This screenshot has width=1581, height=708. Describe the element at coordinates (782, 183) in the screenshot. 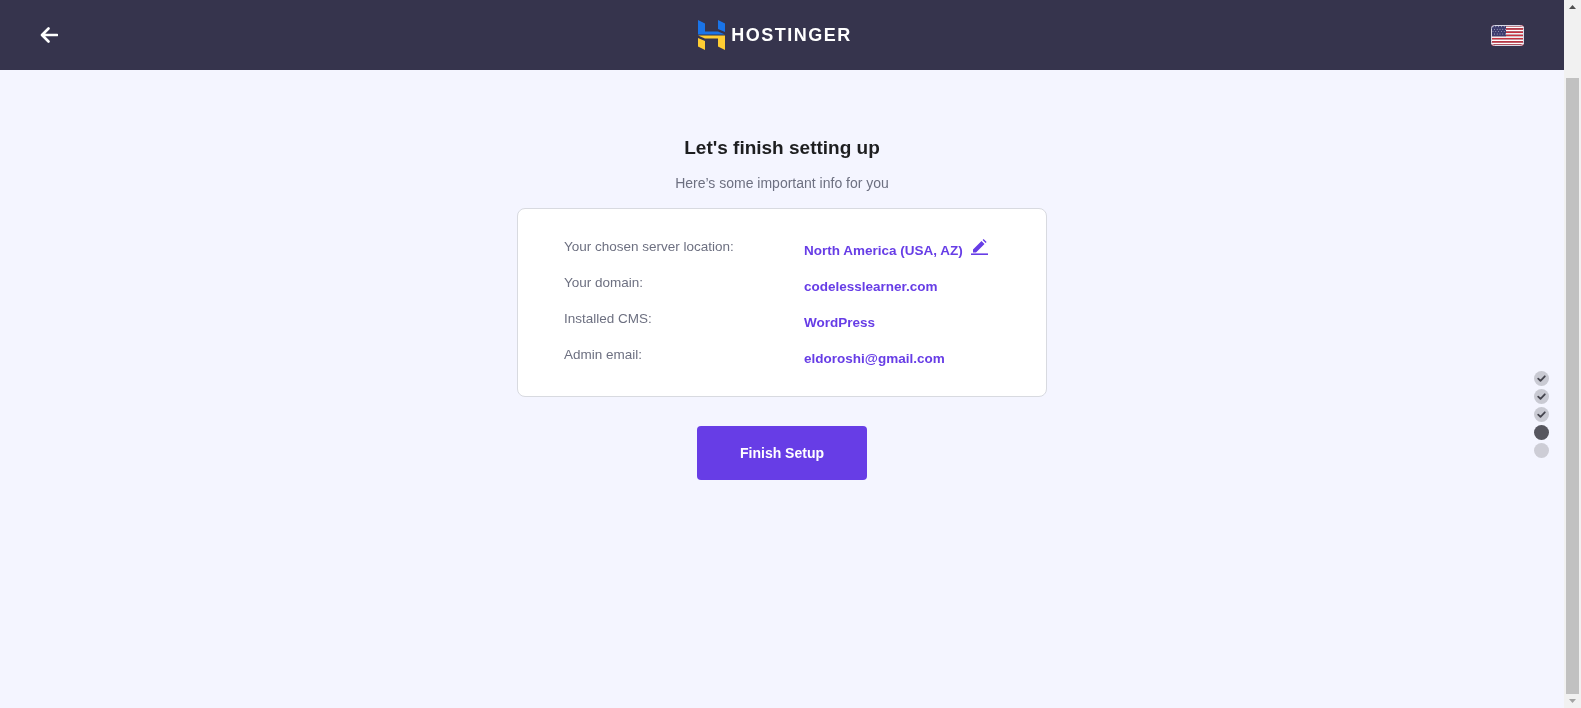

I see `page-subtitle: Here’s some important info for you` at that location.